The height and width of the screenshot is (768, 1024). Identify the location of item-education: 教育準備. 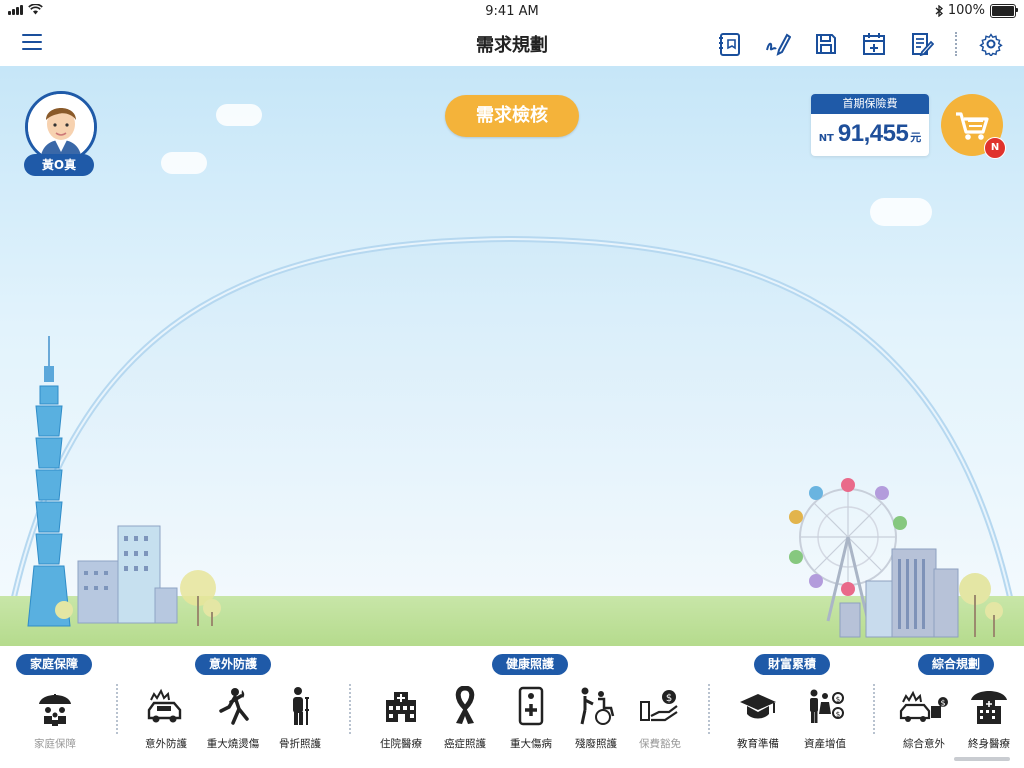
(758, 717).